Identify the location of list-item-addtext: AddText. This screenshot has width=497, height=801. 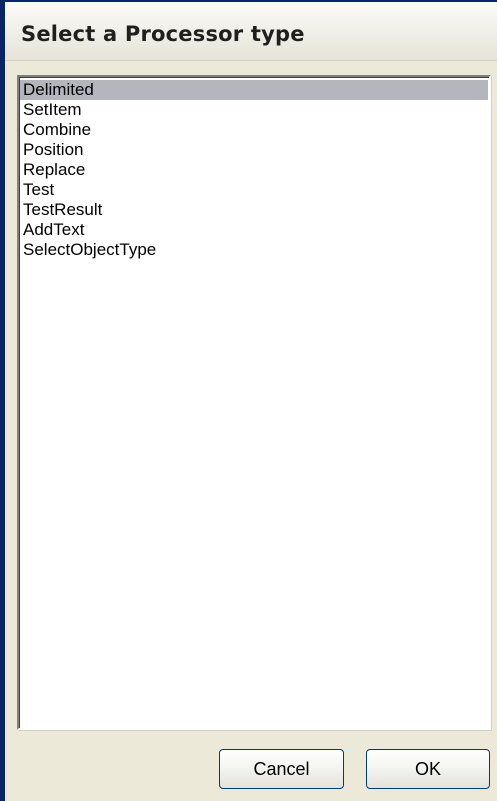
(254, 230).